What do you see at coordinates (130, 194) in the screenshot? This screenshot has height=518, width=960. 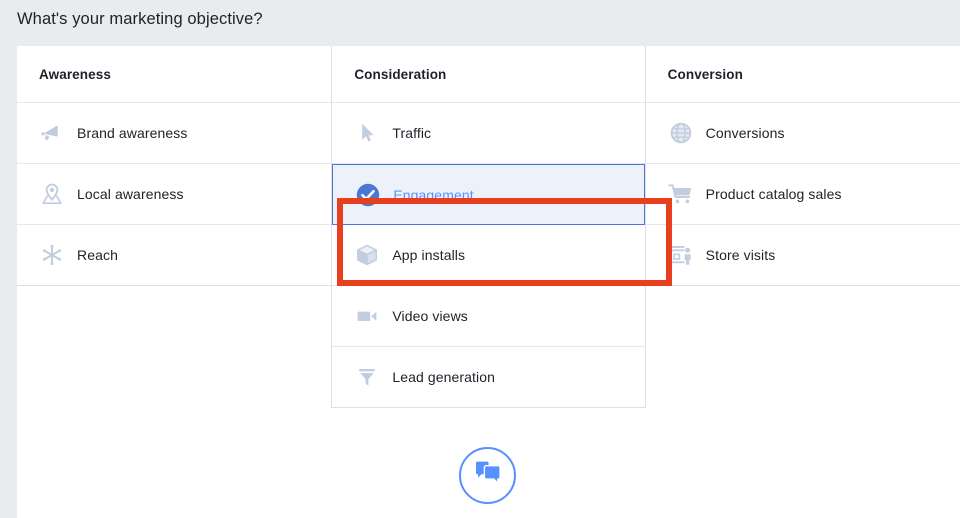 I see `objective-label: Local awareness` at bounding box center [130, 194].